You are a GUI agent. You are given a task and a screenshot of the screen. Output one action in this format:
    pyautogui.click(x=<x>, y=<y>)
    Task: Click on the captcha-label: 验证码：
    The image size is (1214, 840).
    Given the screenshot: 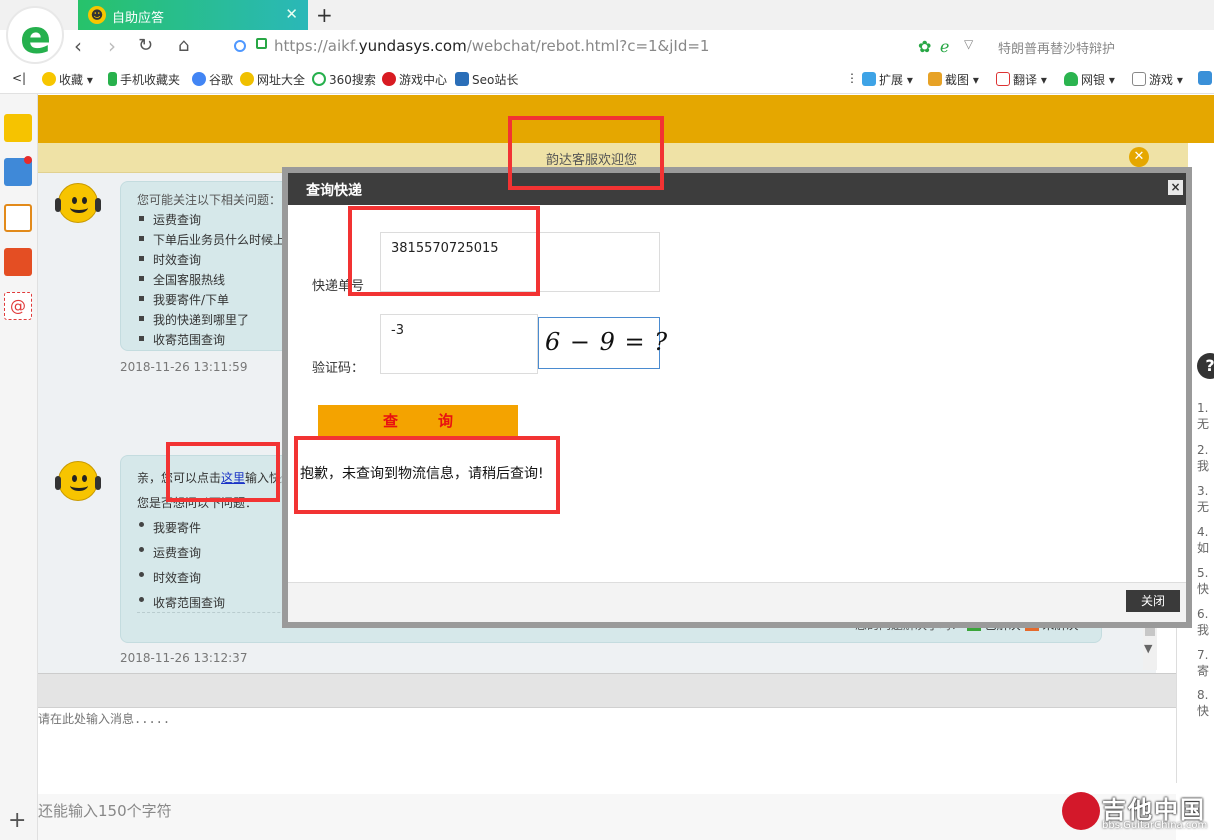 What is the action you would take?
    pyautogui.click(x=338, y=368)
    